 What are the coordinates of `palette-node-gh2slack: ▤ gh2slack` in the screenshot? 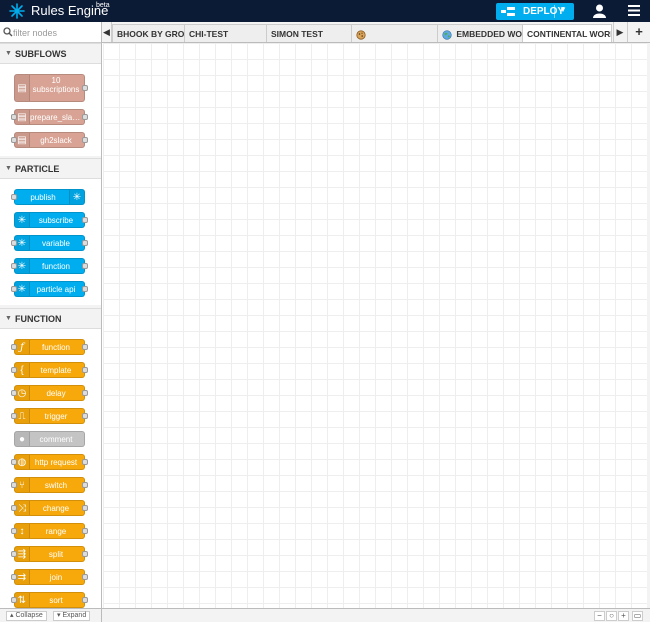 It's located at (49, 140).